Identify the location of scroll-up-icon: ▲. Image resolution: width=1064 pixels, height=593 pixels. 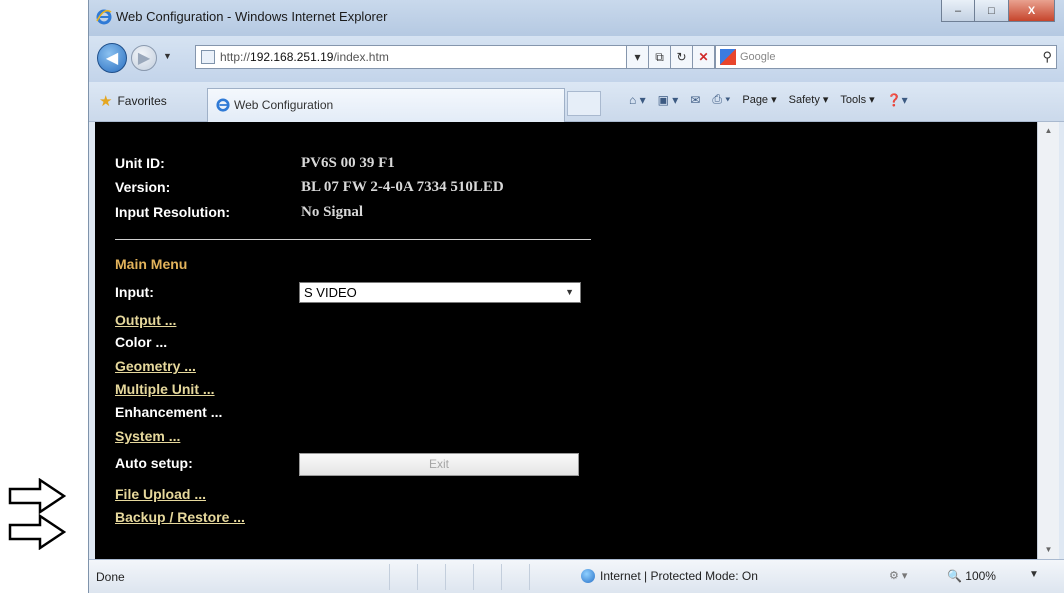
(1048, 131).